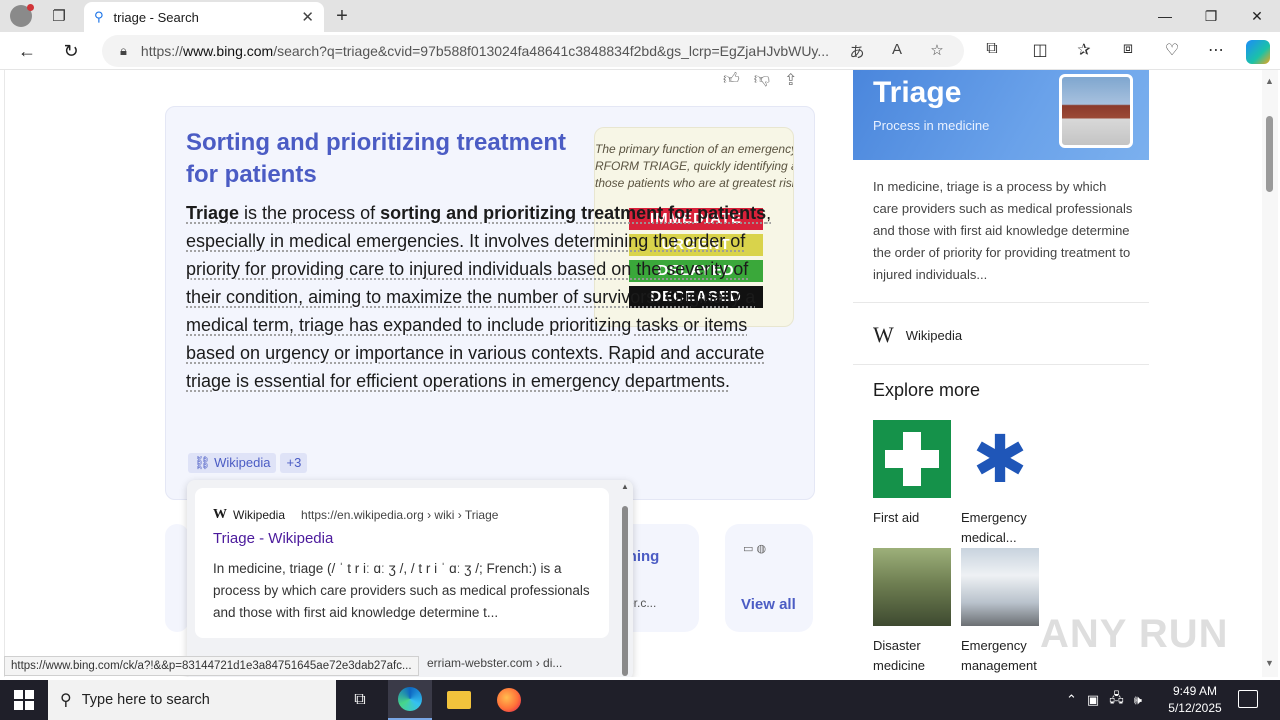 The width and height of the screenshot is (1280, 720). What do you see at coordinates (934, 335) in the screenshot?
I see `wikipedia-label: Wikipedia` at bounding box center [934, 335].